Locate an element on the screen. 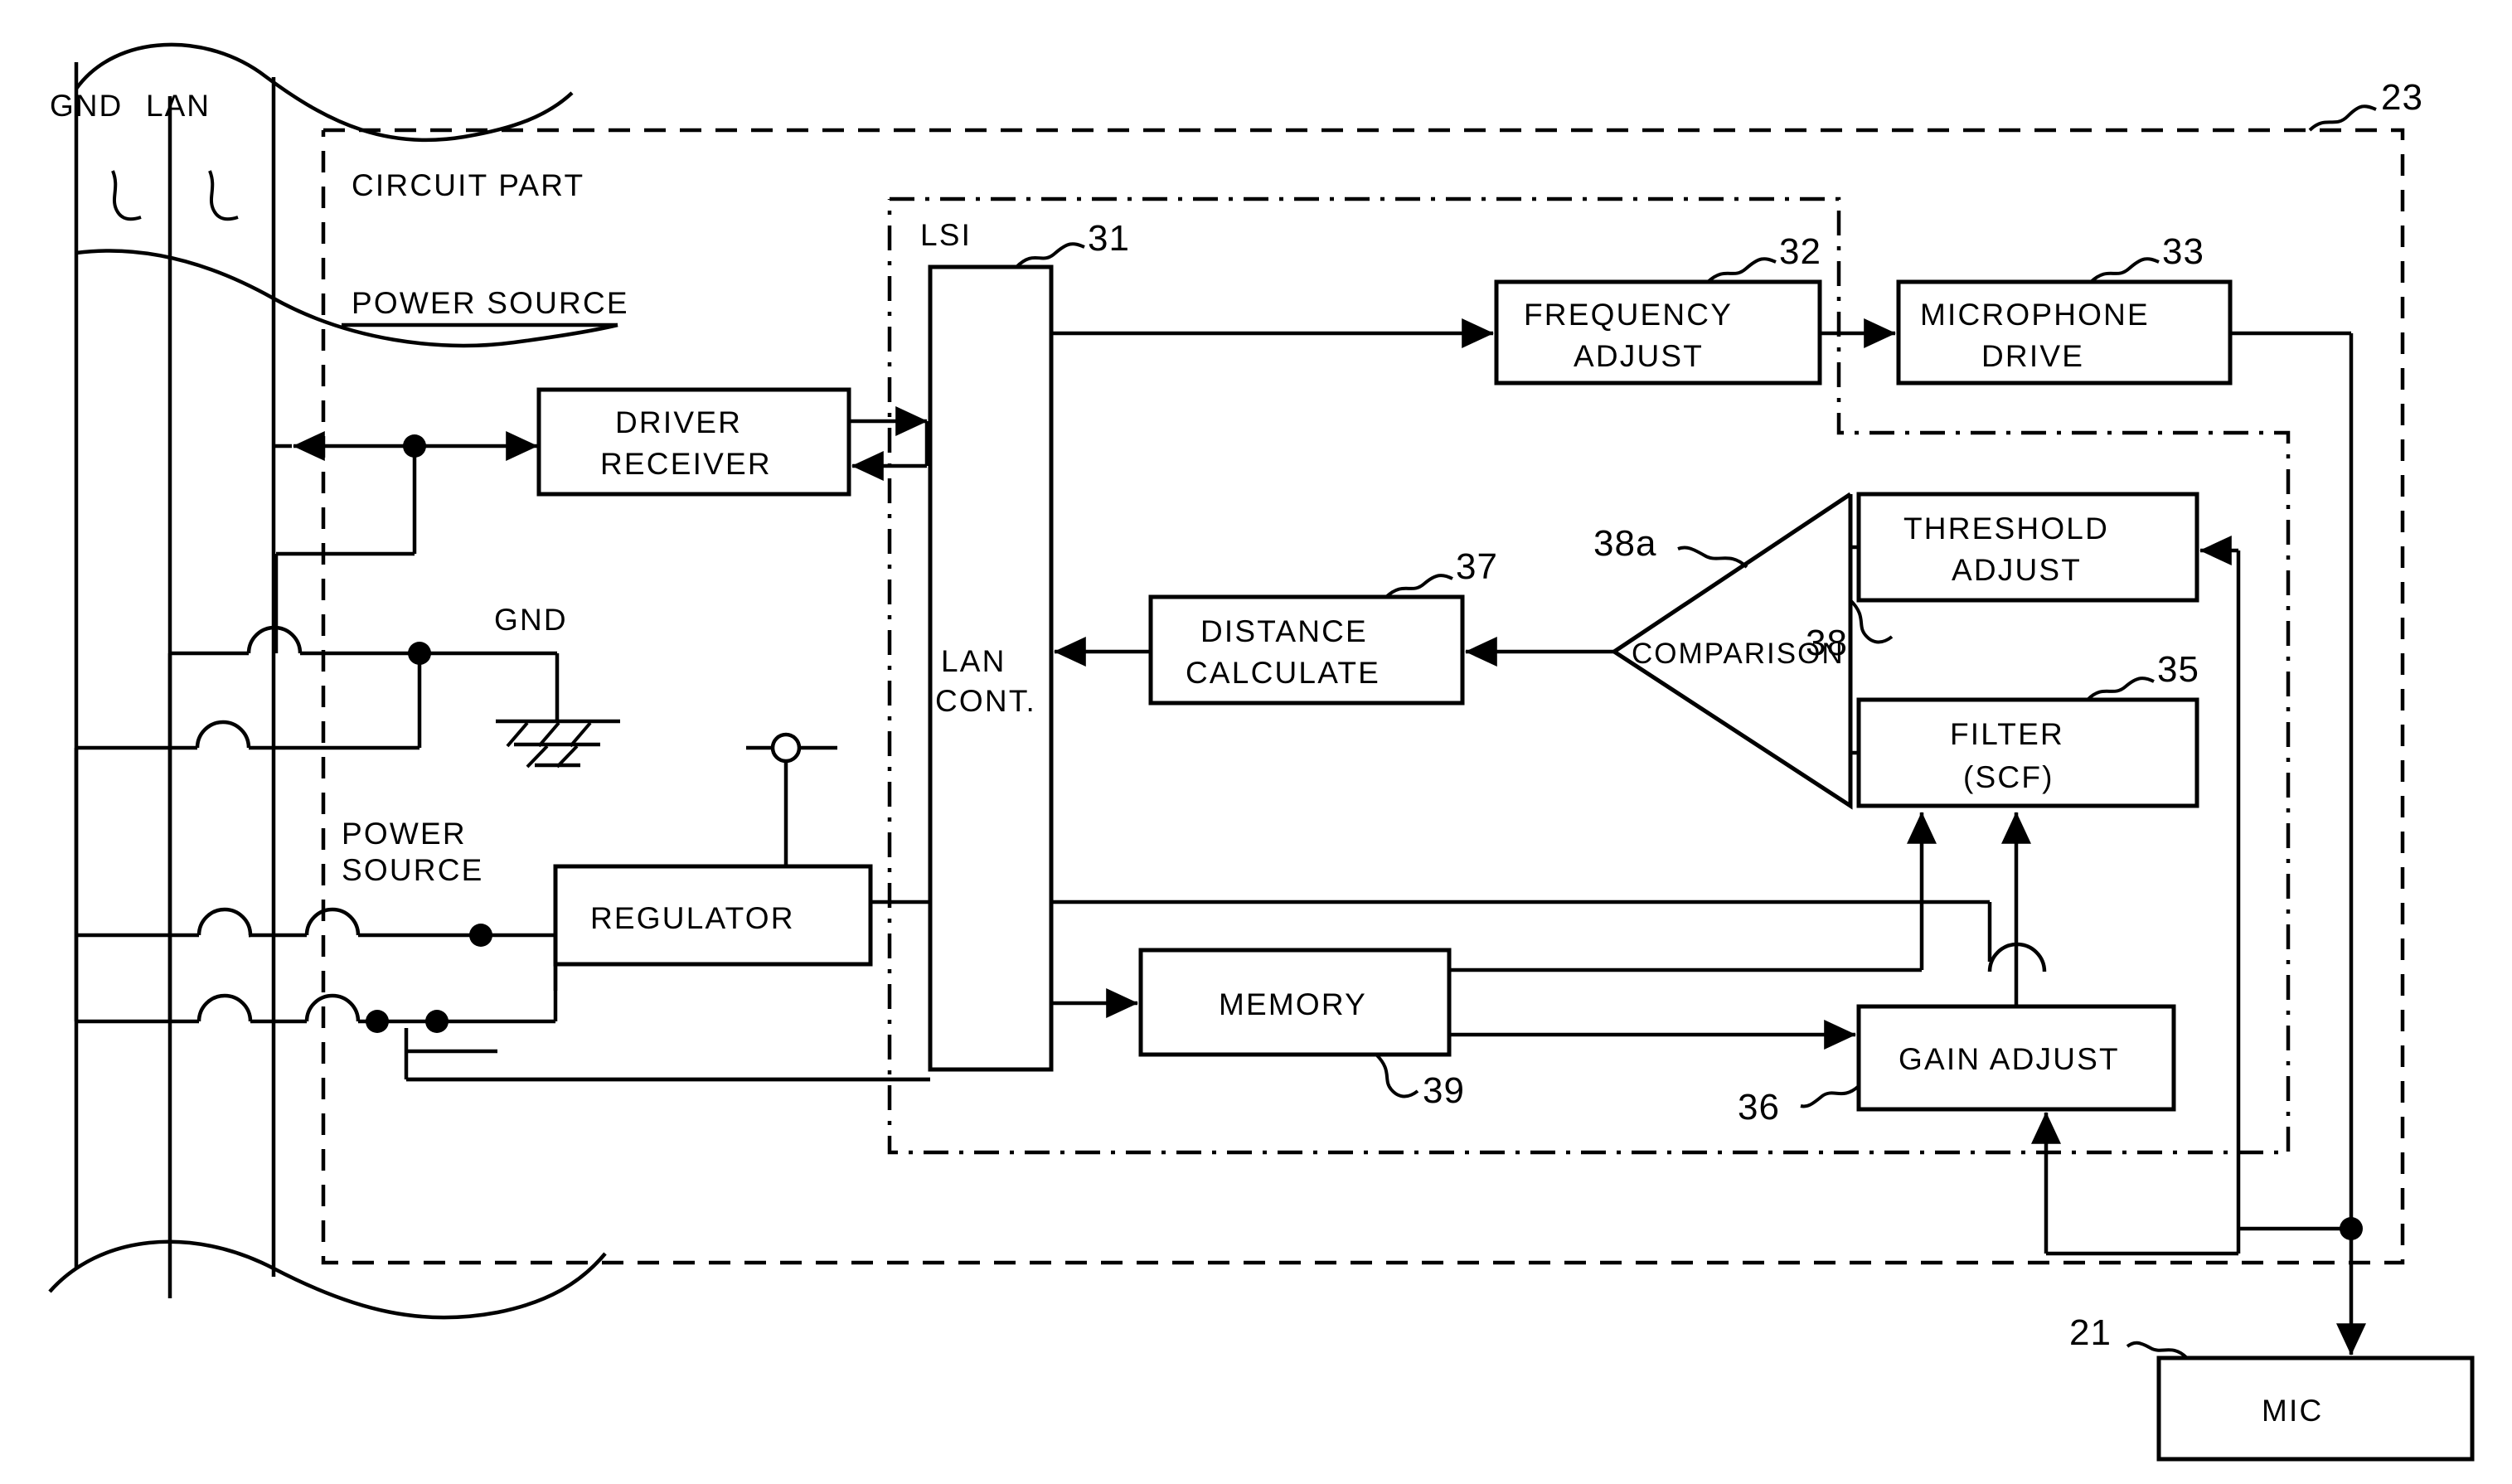 This screenshot has width=2512, height=1484. power-source-left-label-line2: SOURCE is located at coordinates (413, 870).